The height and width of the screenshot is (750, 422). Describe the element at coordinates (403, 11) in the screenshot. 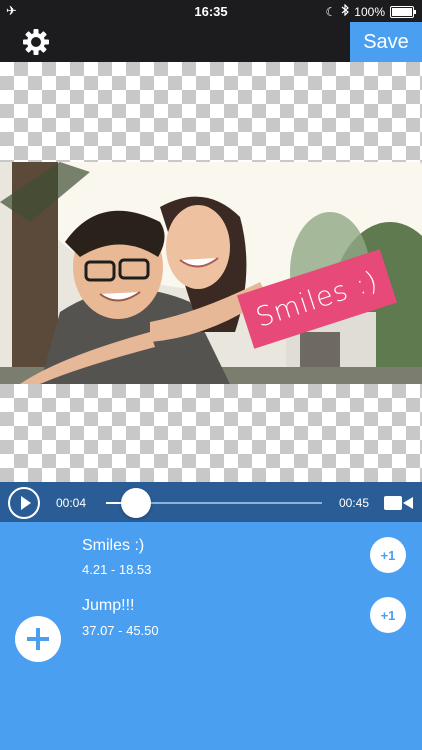

I see `battery-icon` at that location.